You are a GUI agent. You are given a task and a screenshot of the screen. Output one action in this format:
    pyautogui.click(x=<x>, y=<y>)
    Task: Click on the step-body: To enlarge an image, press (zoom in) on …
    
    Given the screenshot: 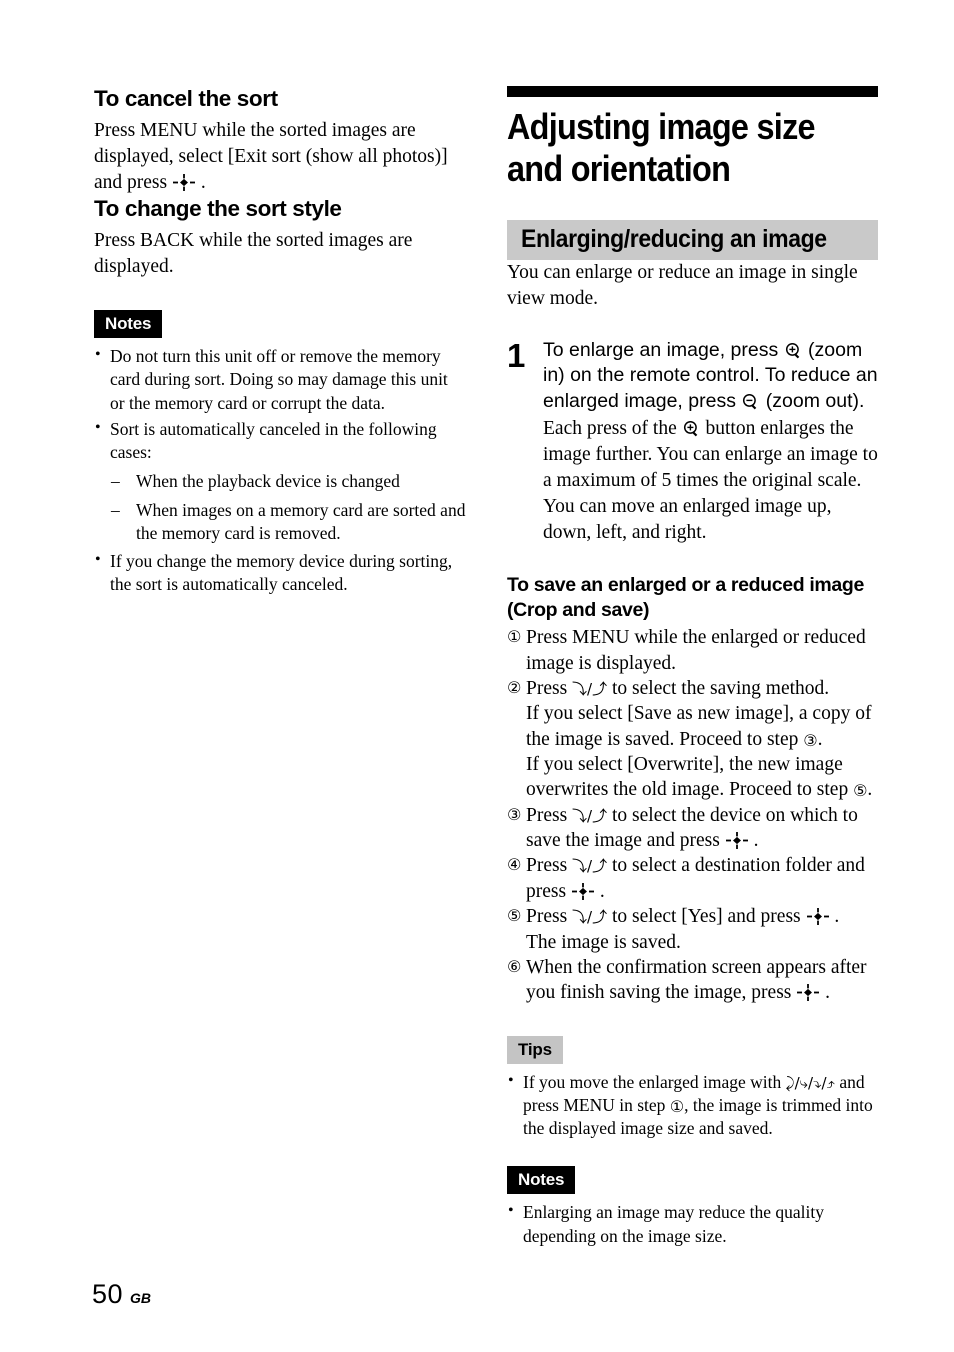 What is the action you would take?
    pyautogui.click(x=710, y=442)
    